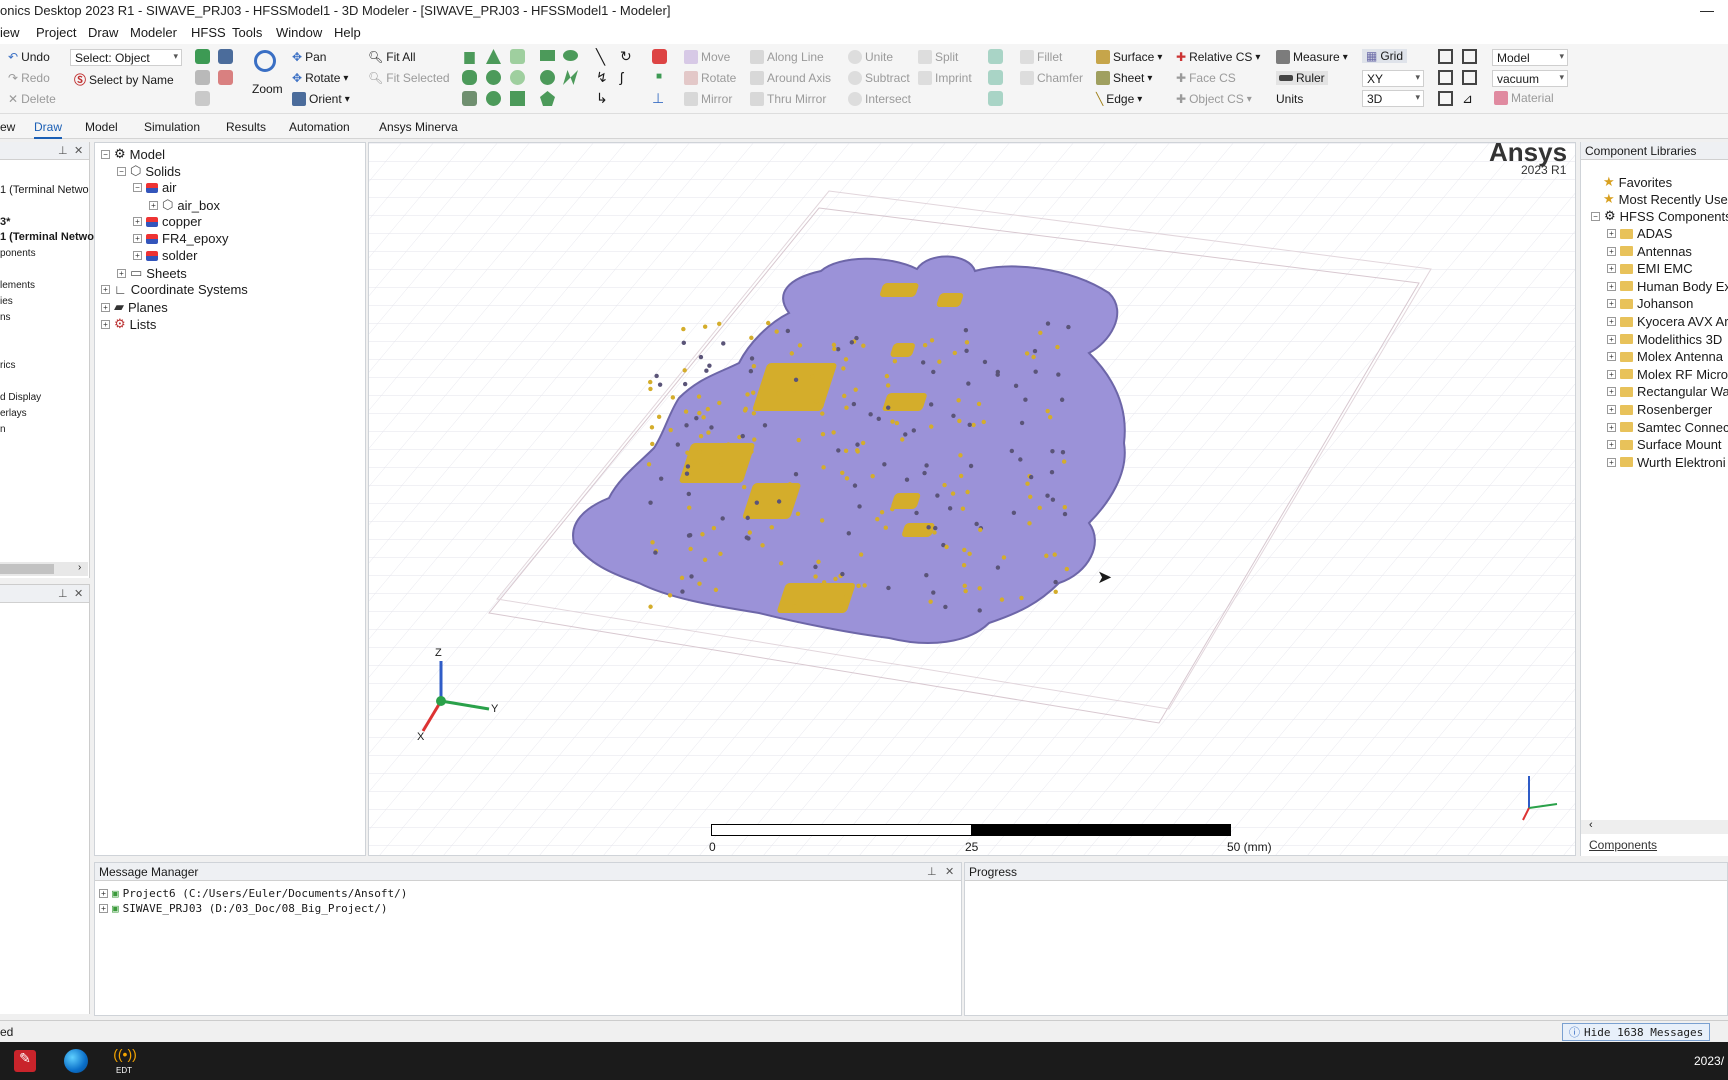 This screenshot has height=1080, width=1728. Describe the element at coordinates (10, 32) in the screenshot. I see `menu-view: iew` at that location.